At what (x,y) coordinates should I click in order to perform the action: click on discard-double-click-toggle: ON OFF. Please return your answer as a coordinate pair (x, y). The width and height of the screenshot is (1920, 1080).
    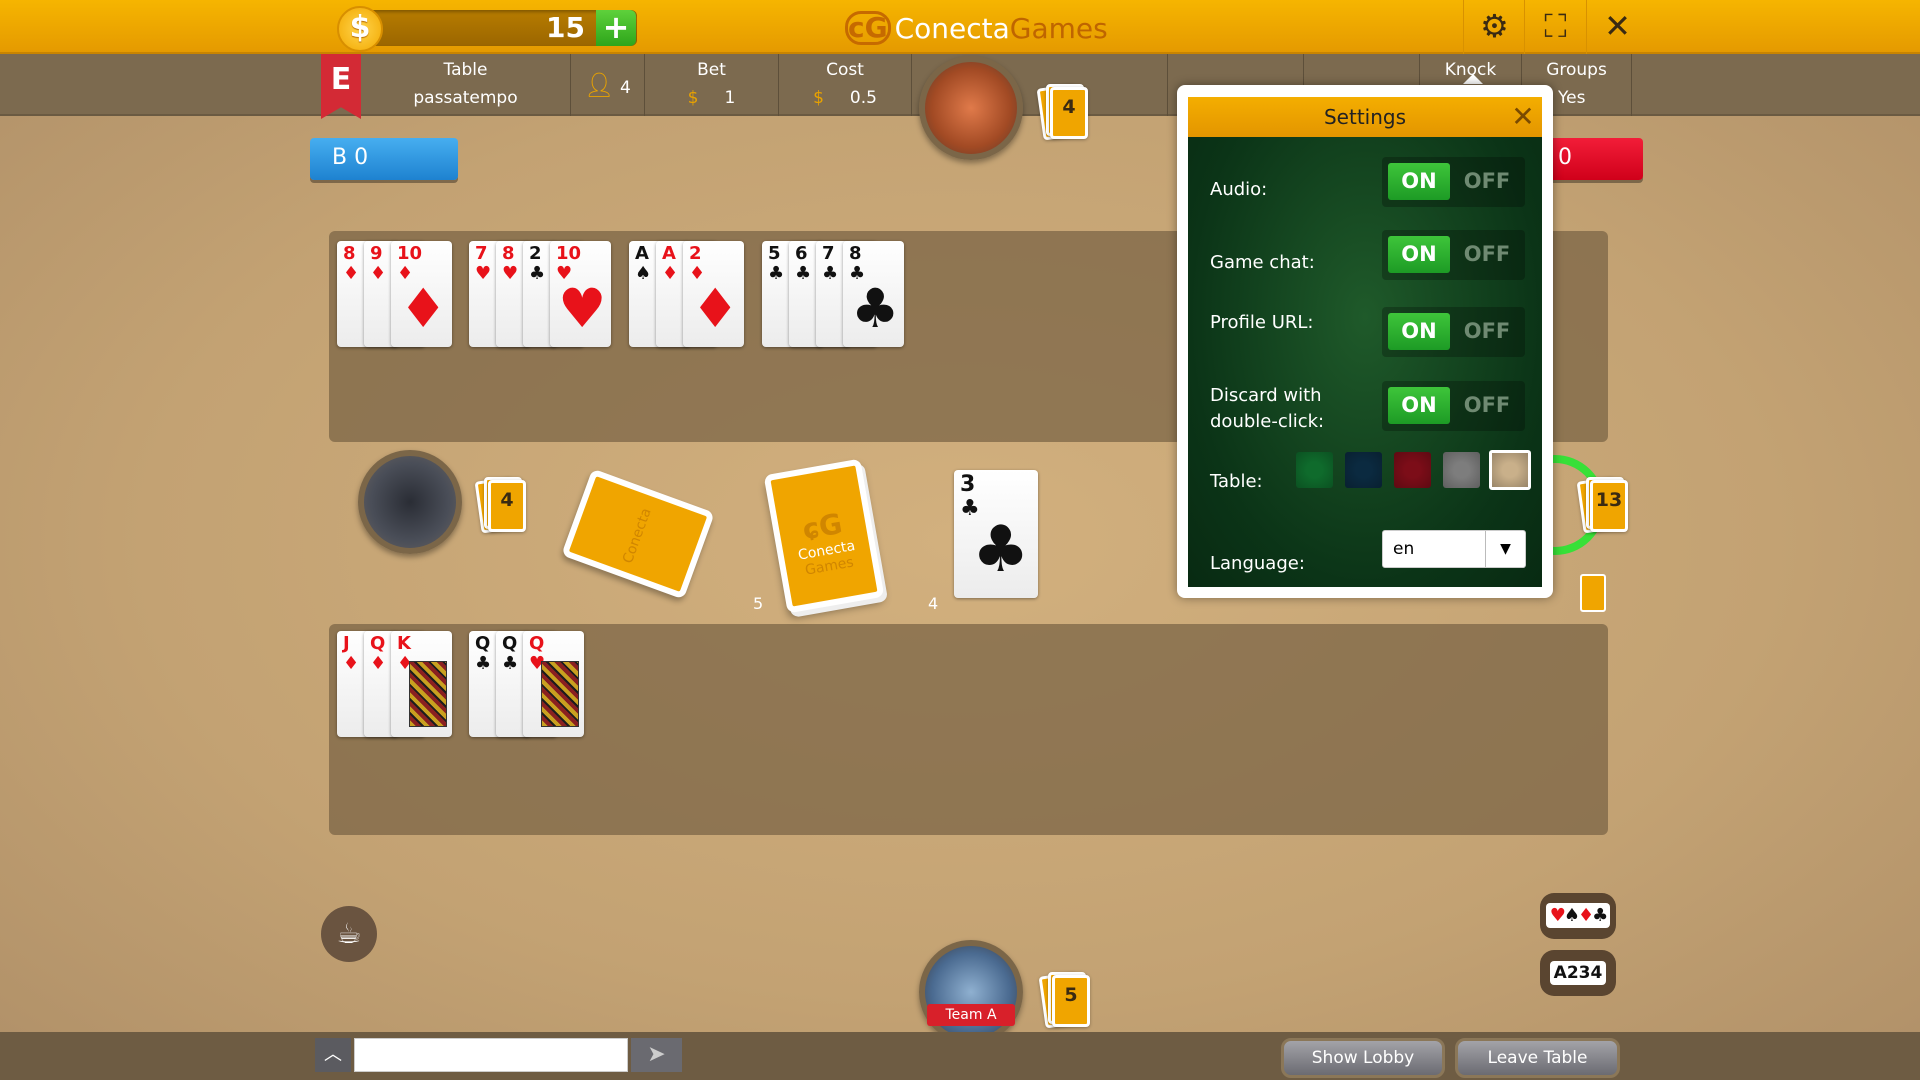
    Looking at the image, I should click on (1453, 406).